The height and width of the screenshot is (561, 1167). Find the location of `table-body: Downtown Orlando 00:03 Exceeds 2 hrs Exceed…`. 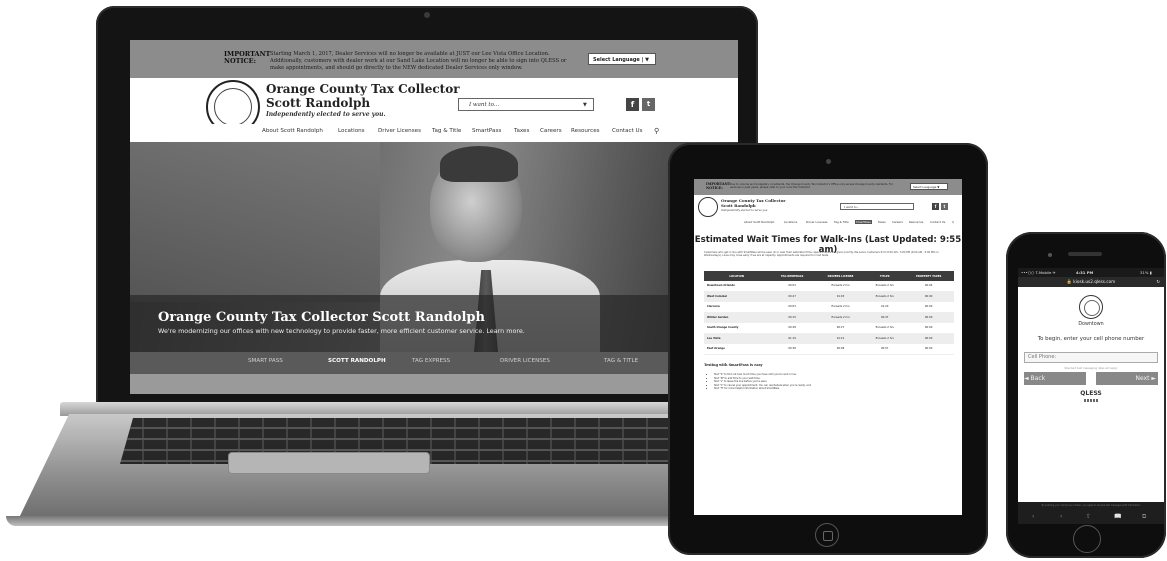

table-body: Downtown Orlando 00:03 Exceeds 2 hrs Exceed… is located at coordinates (829, 318).